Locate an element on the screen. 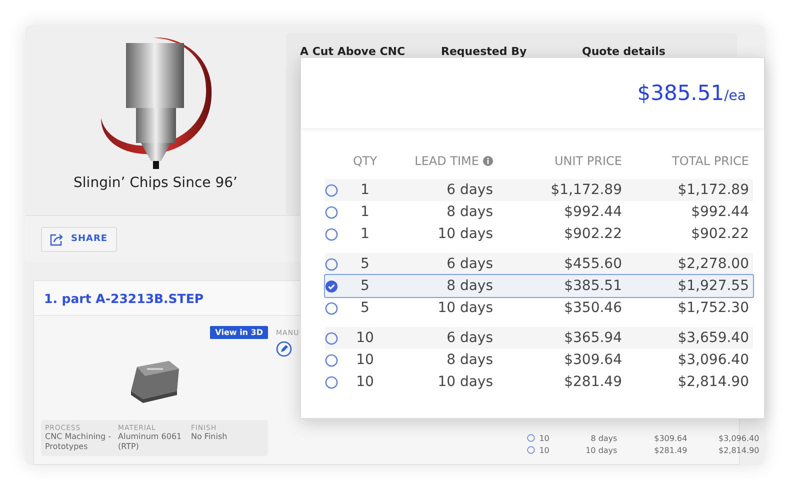 The image size is (790, 492). spec-value: Aluminum 6061 (RTP) is located at coordinates (150, 442).